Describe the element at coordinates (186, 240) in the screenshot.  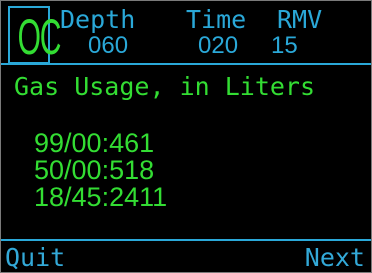
I see `footer-divider` at that location.